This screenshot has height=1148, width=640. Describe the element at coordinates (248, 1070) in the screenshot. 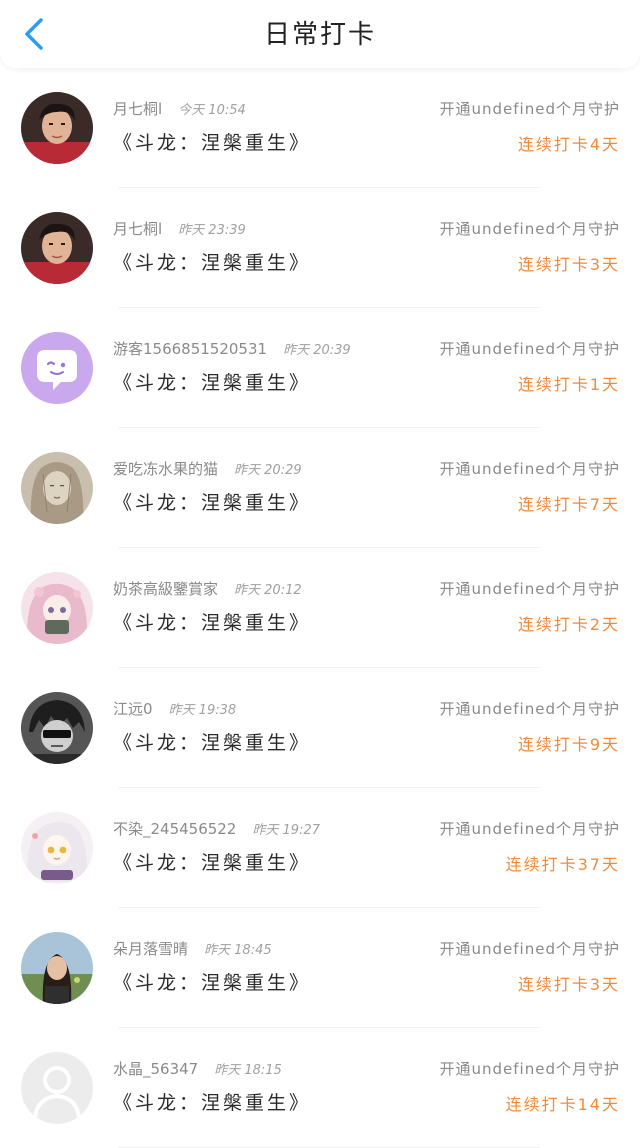

I see `timestamp: 昨天 18:15` at that location.